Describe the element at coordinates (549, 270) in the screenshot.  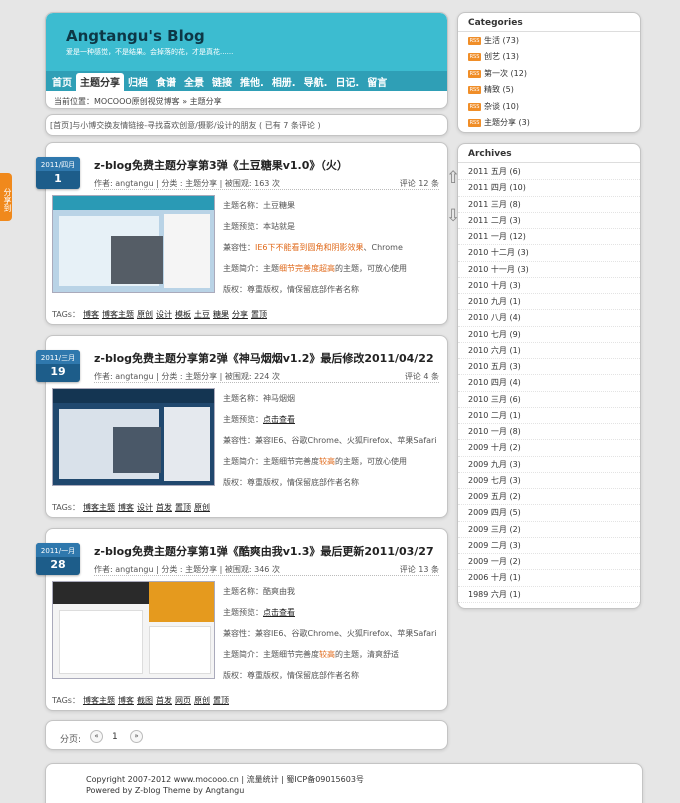
I see `archive-item: 2010 十一月 (3)` at that location.